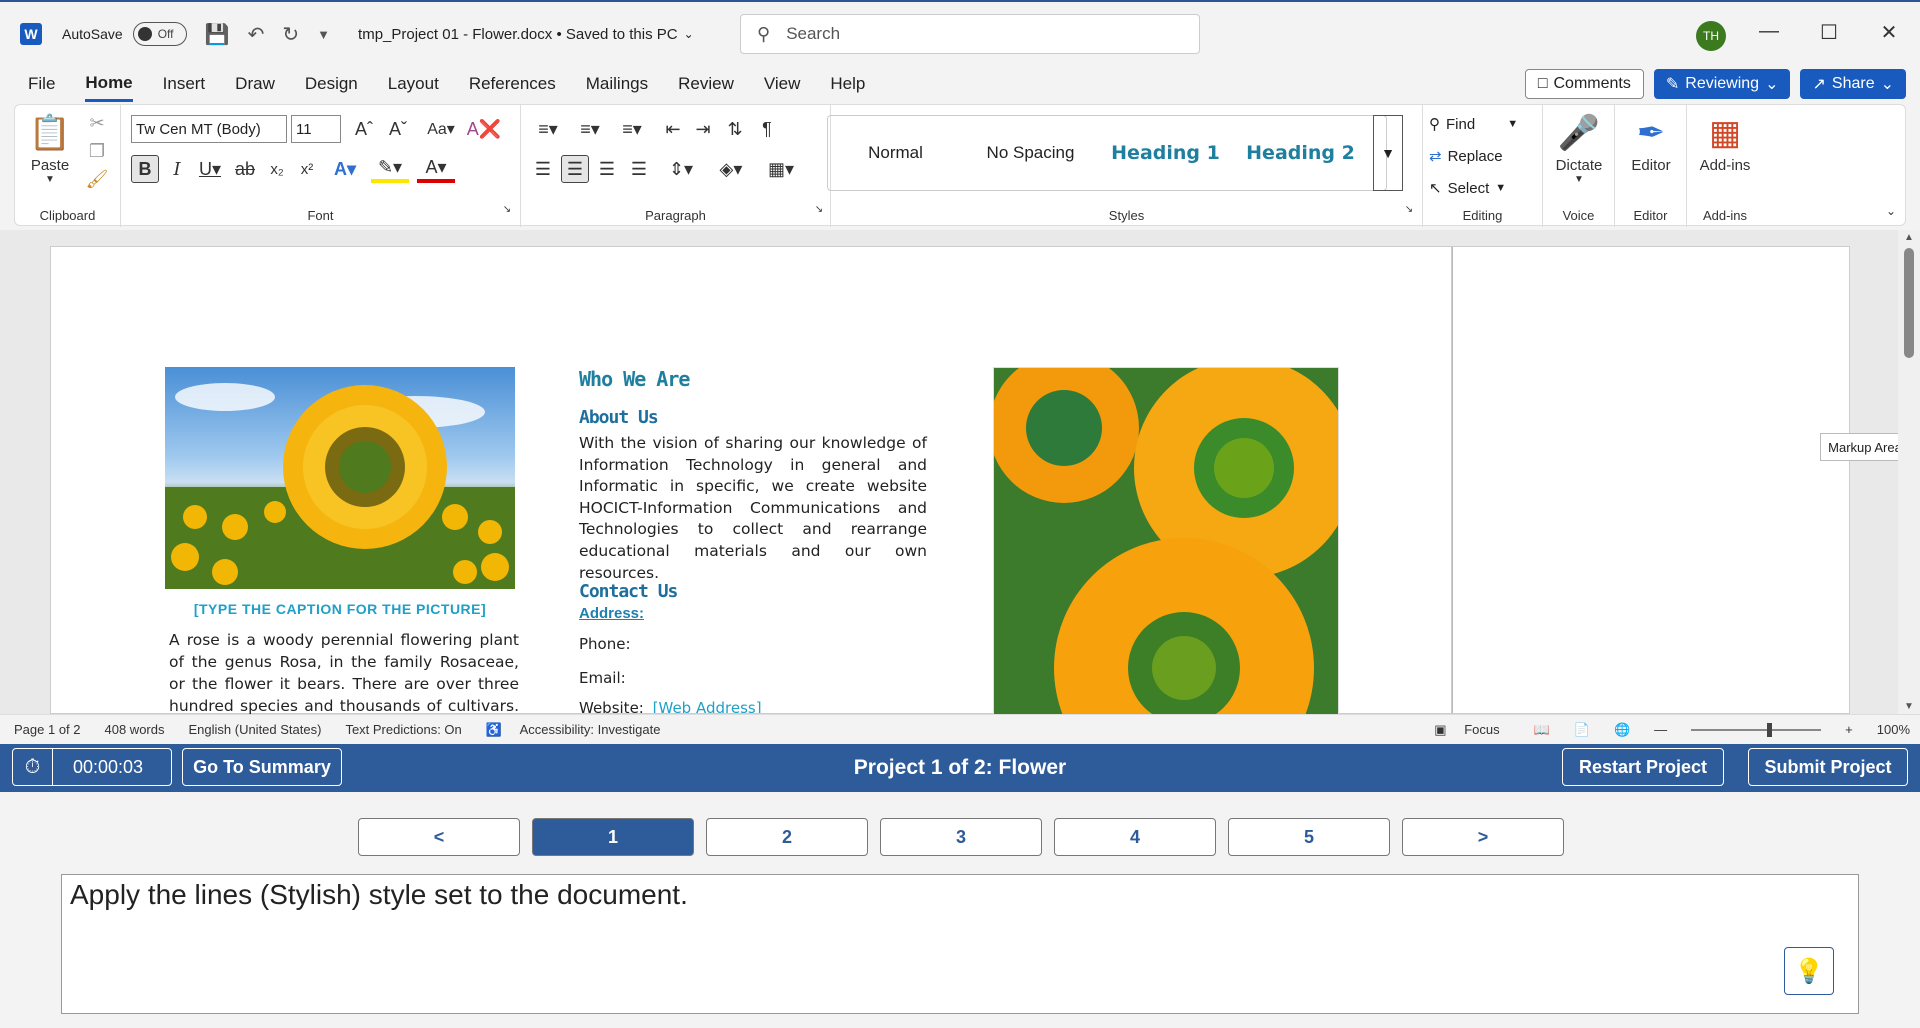  Describe the element at coordinates (1166, 541) in the screenshot. I see `sunflower-closeup-image` at that location.